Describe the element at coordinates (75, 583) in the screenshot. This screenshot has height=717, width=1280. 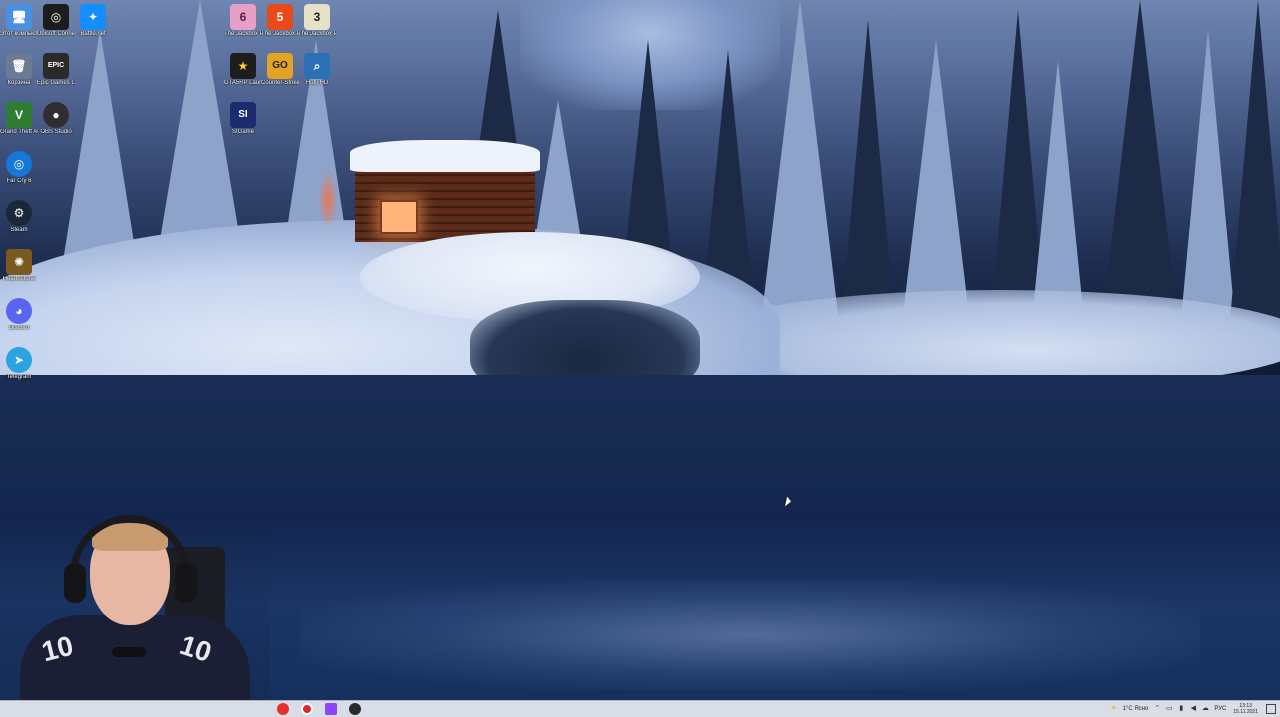
I see `headphone-cup-left` at that location.